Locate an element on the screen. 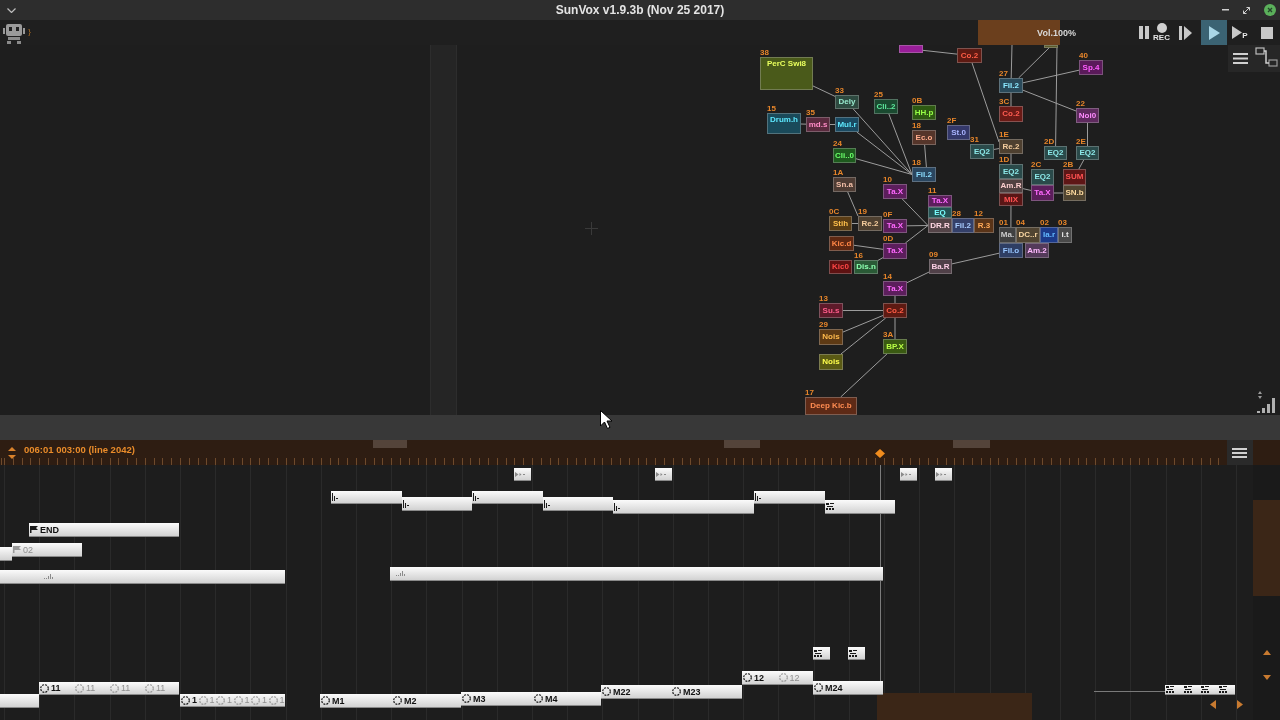 This screenshot has height=720, width=1280. module-node: DC..r is located at coordinates (1028, 235).